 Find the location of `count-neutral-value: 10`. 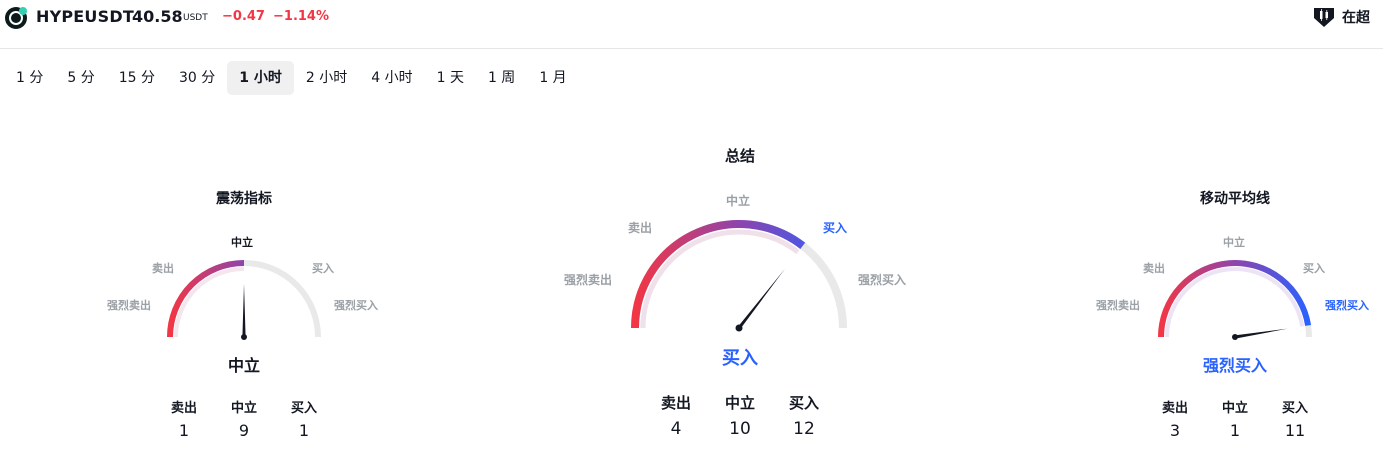

count-neutral-value: 10 is located at coordinates (740, 429).